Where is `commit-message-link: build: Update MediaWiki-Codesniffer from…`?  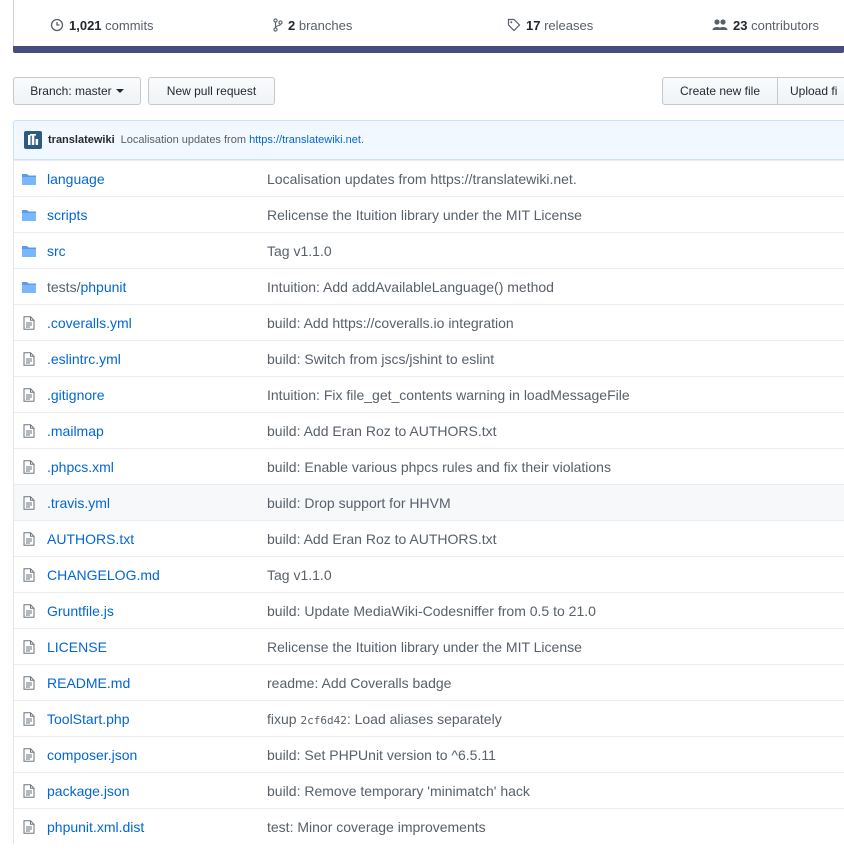
commit-message-link: build: Update MediaWiki-Codesniffer from… is located at coordinates (431, 611).